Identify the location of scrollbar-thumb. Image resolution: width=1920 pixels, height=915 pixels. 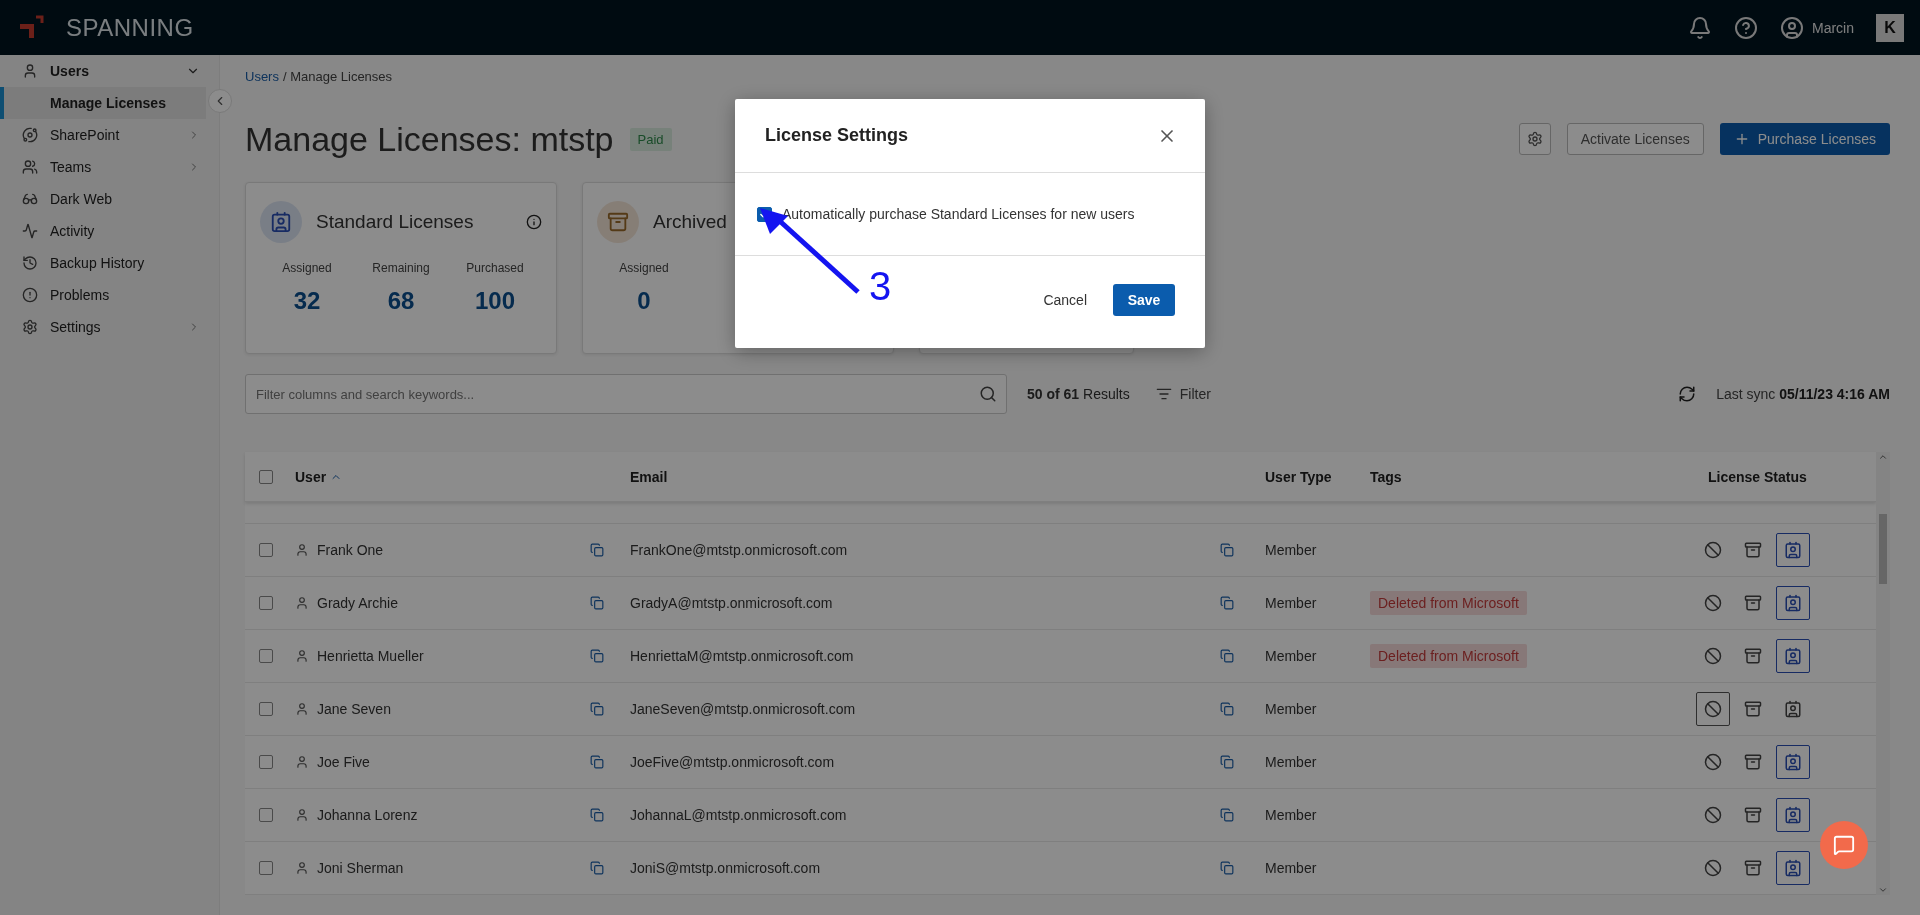
(1883, 548).